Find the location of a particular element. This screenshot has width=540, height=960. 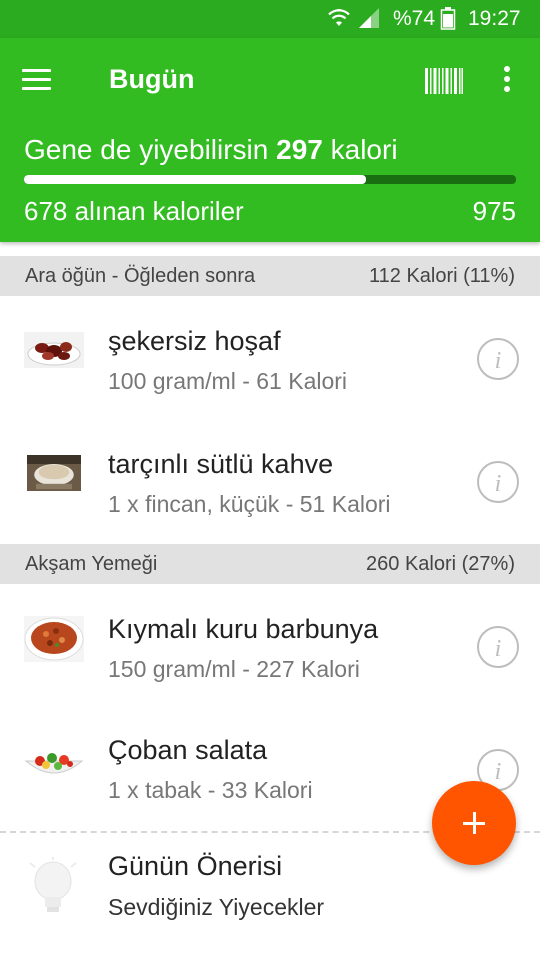

barcode-icon is located at coordinates (444, 81).